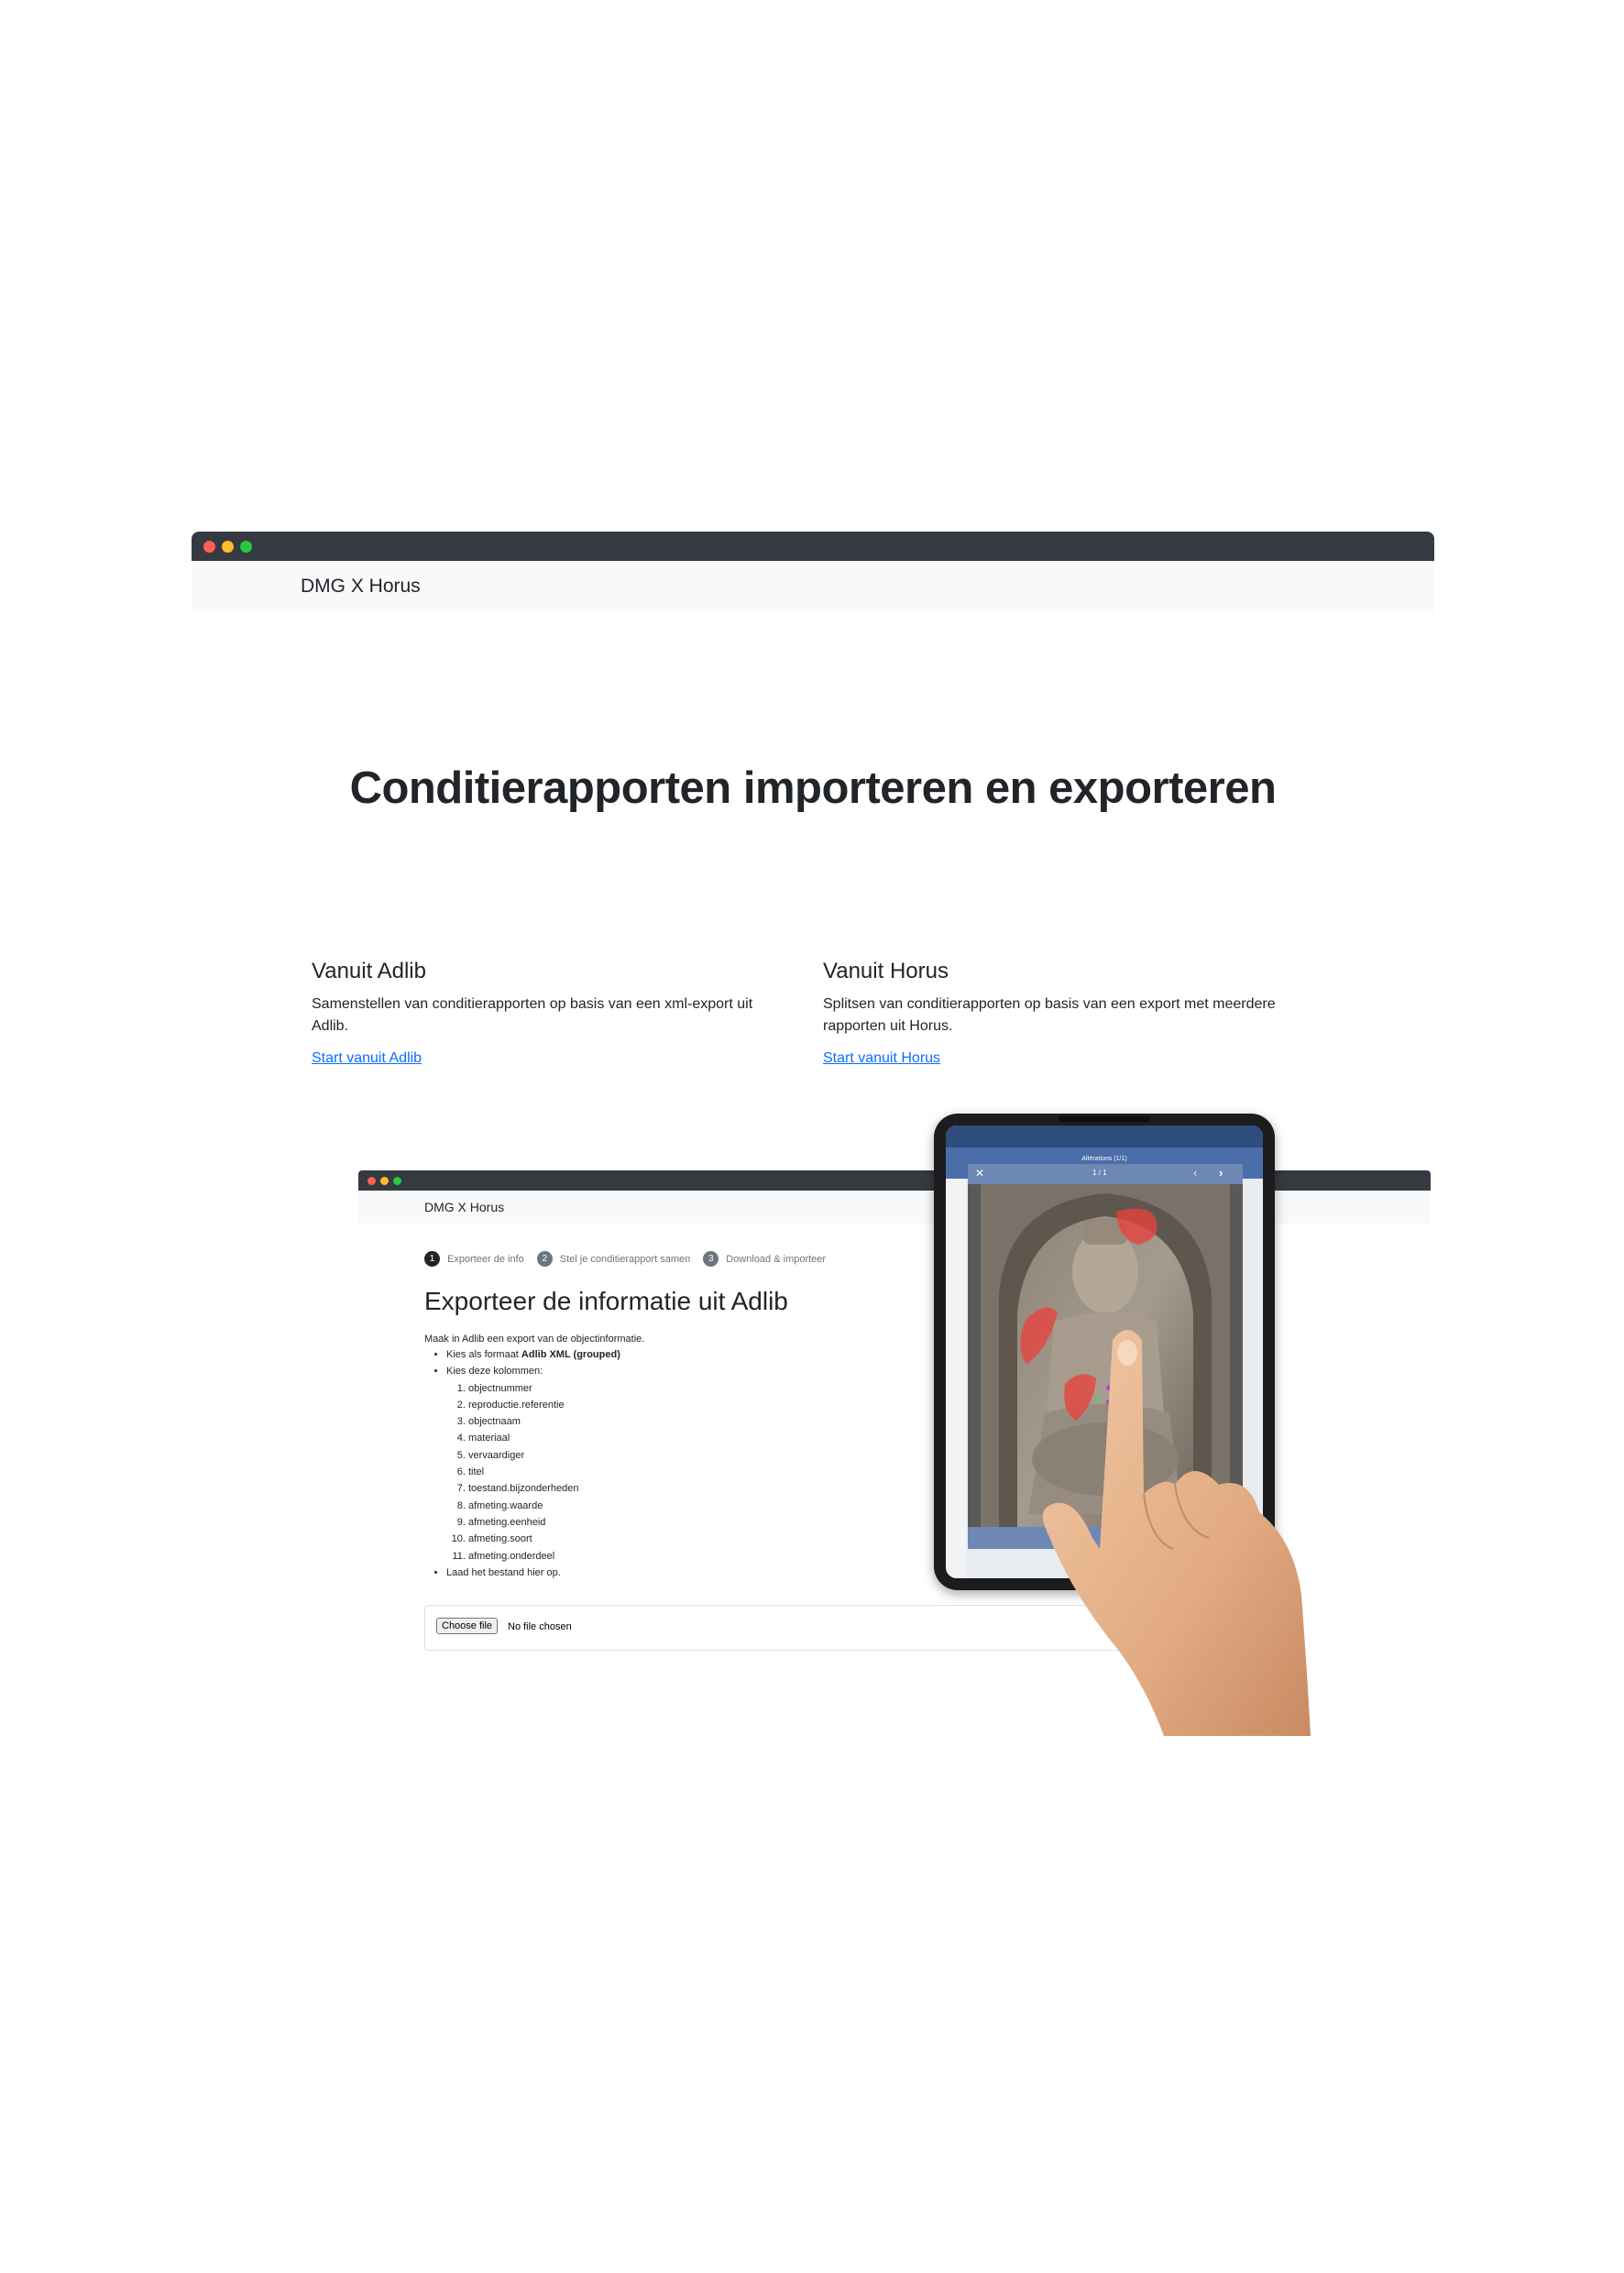 The image size is (1624, 2273). I want to click on chevron-right-icon: ›, so click(1221, 1173).